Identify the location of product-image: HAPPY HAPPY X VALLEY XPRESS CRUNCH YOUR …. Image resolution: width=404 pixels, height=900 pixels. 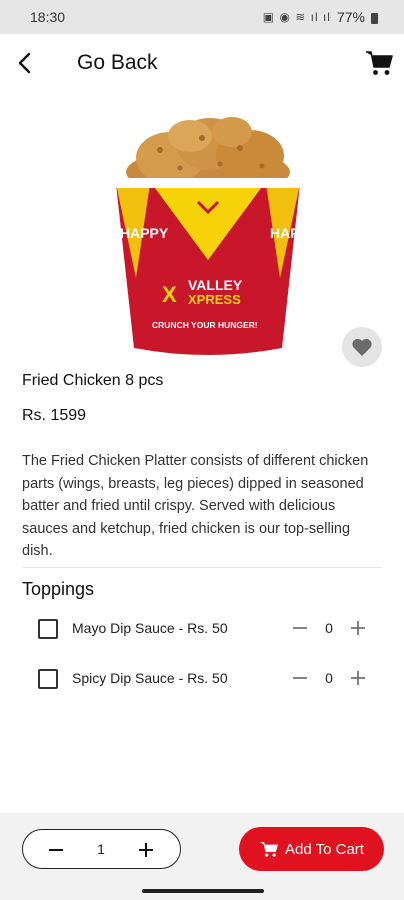
(210, 236).